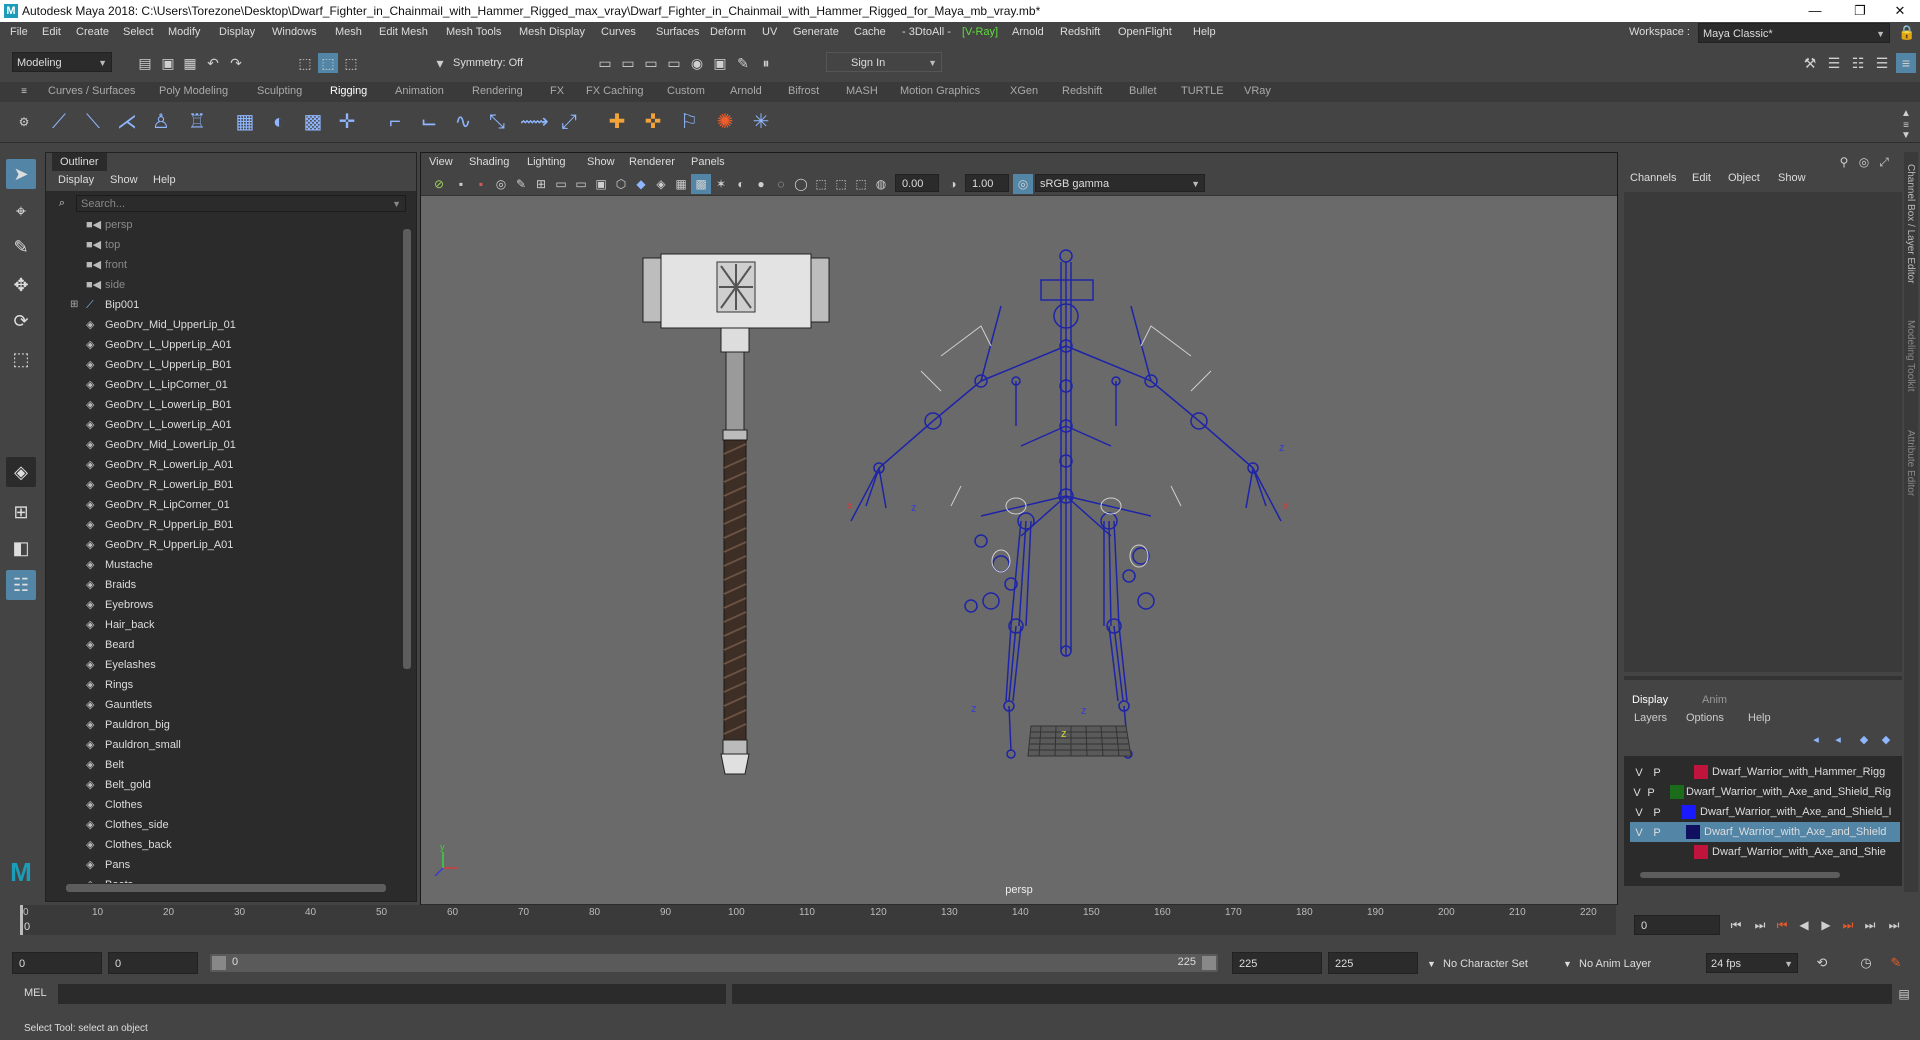 The image size is (1920, 1040). I want to click on close-button: ✕, so click(1900, 11).